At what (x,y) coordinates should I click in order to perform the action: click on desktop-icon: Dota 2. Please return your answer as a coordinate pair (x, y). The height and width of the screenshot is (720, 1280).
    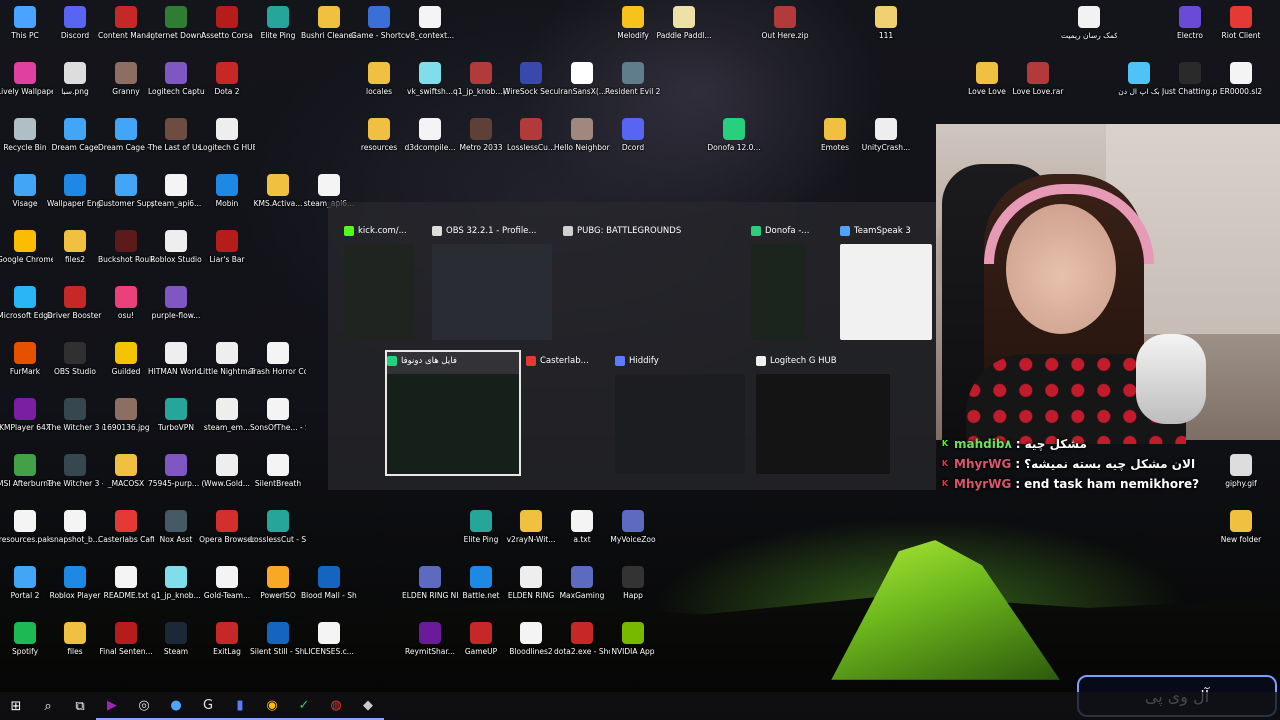
    Looking at the image, I should click on (227, 79).